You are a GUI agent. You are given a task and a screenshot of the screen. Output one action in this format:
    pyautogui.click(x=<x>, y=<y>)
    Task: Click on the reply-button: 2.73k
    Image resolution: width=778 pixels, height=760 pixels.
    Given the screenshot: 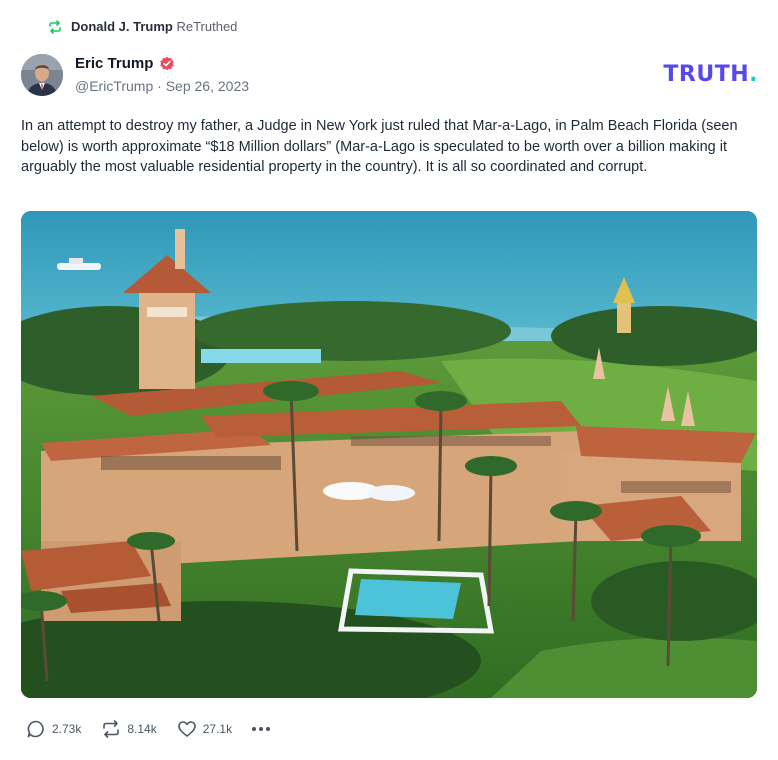 What is the action you would take?
    pyautogui.click(x=53, y=729)
    